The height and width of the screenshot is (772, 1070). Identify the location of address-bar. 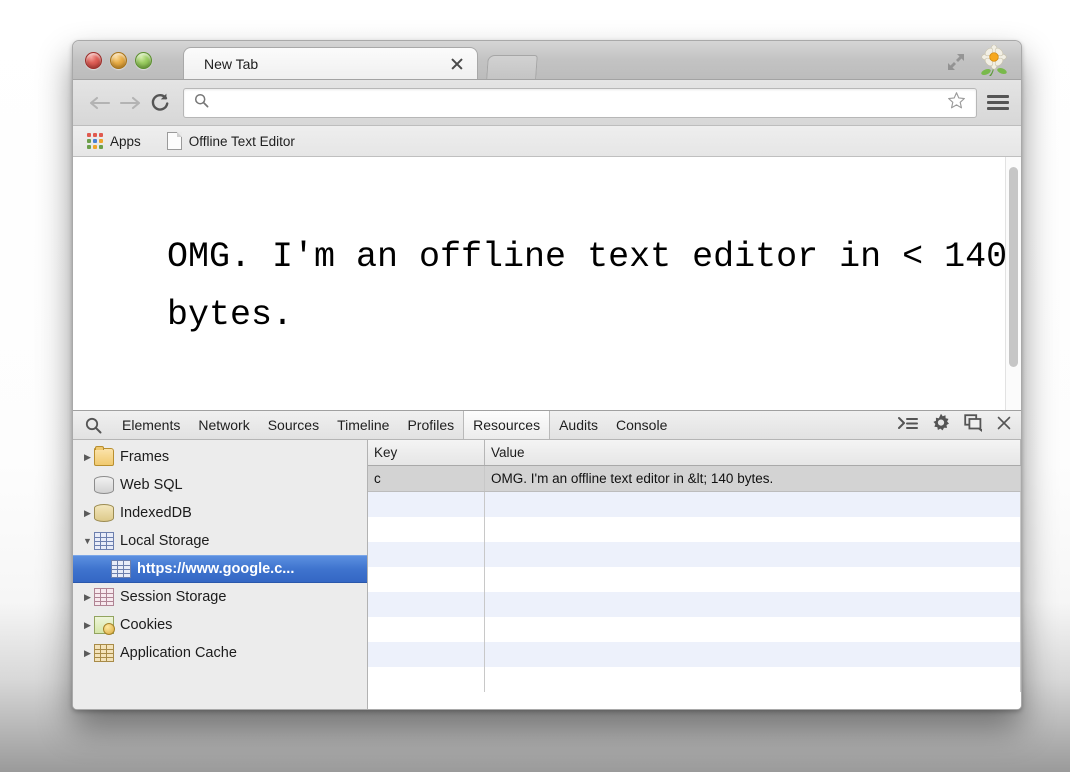
(580, 102).